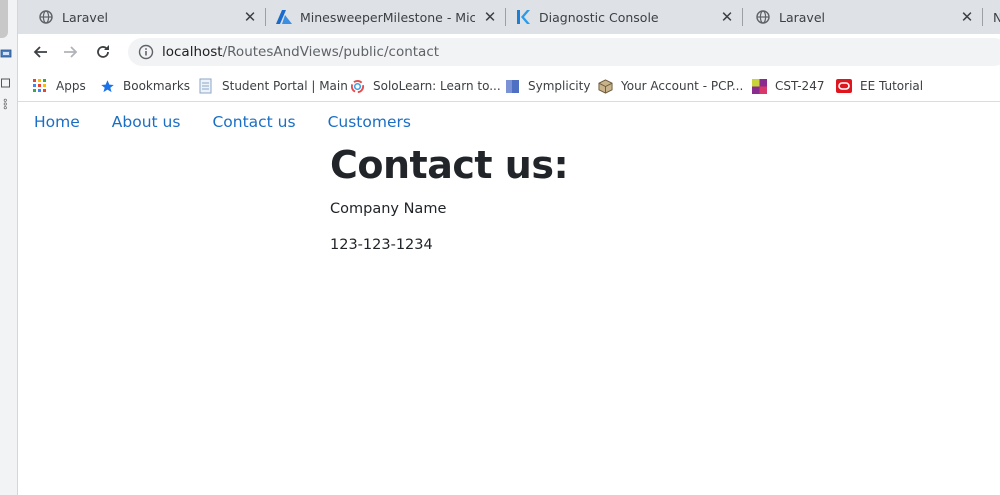 The width and height of the screenshot is (1000, 495). What do you see at coordinates (523, 17) in the screenshot?
I see `kudu-icon` at bounding box center [523, 17].